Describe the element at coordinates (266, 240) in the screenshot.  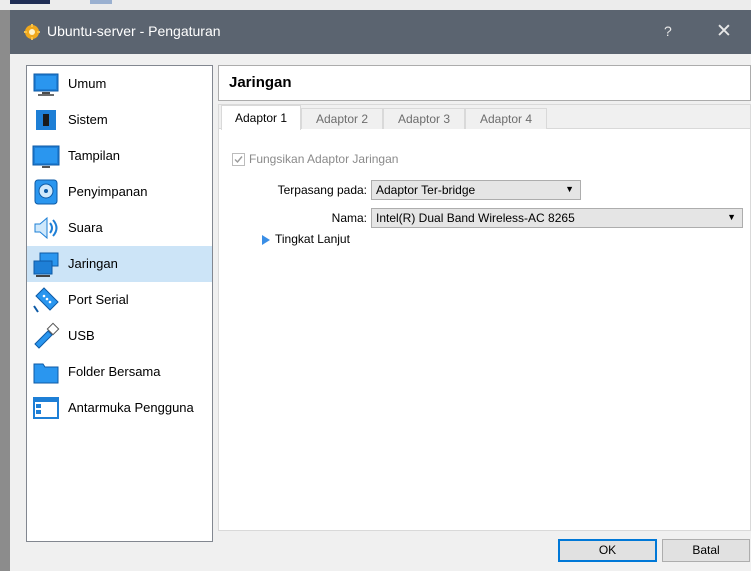
I see `expand-arrow-icon` at that location.